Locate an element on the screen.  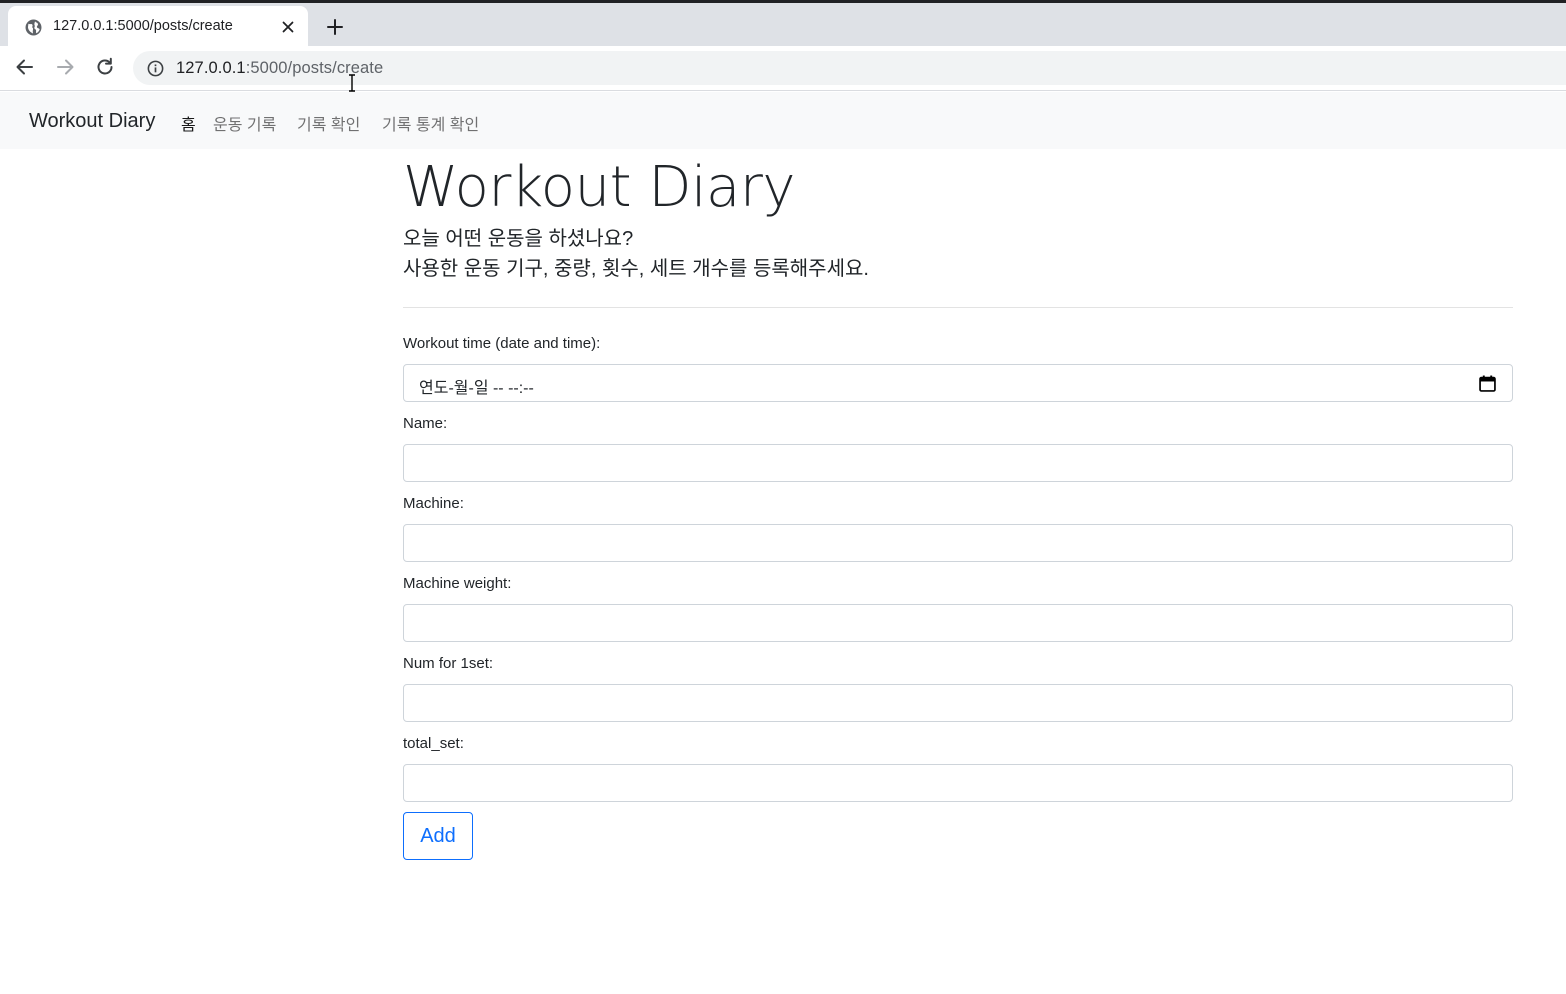
close-icon is located at coordinates (288, 27).